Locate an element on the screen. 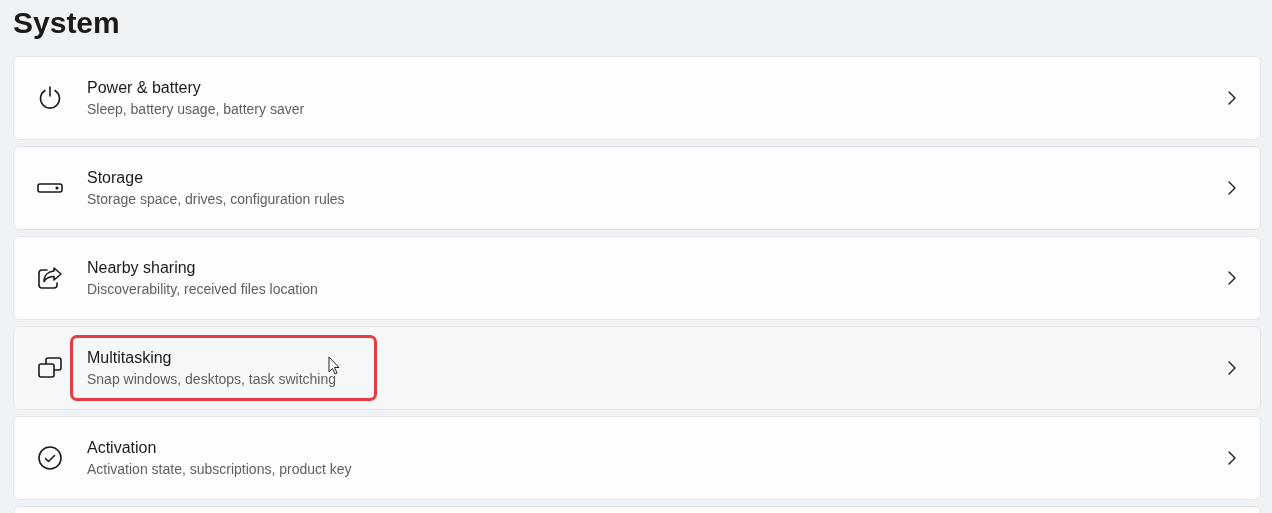 This screenshot has height=513, width=1272. item-title: Multitasking is located at coordinates (129, 357).